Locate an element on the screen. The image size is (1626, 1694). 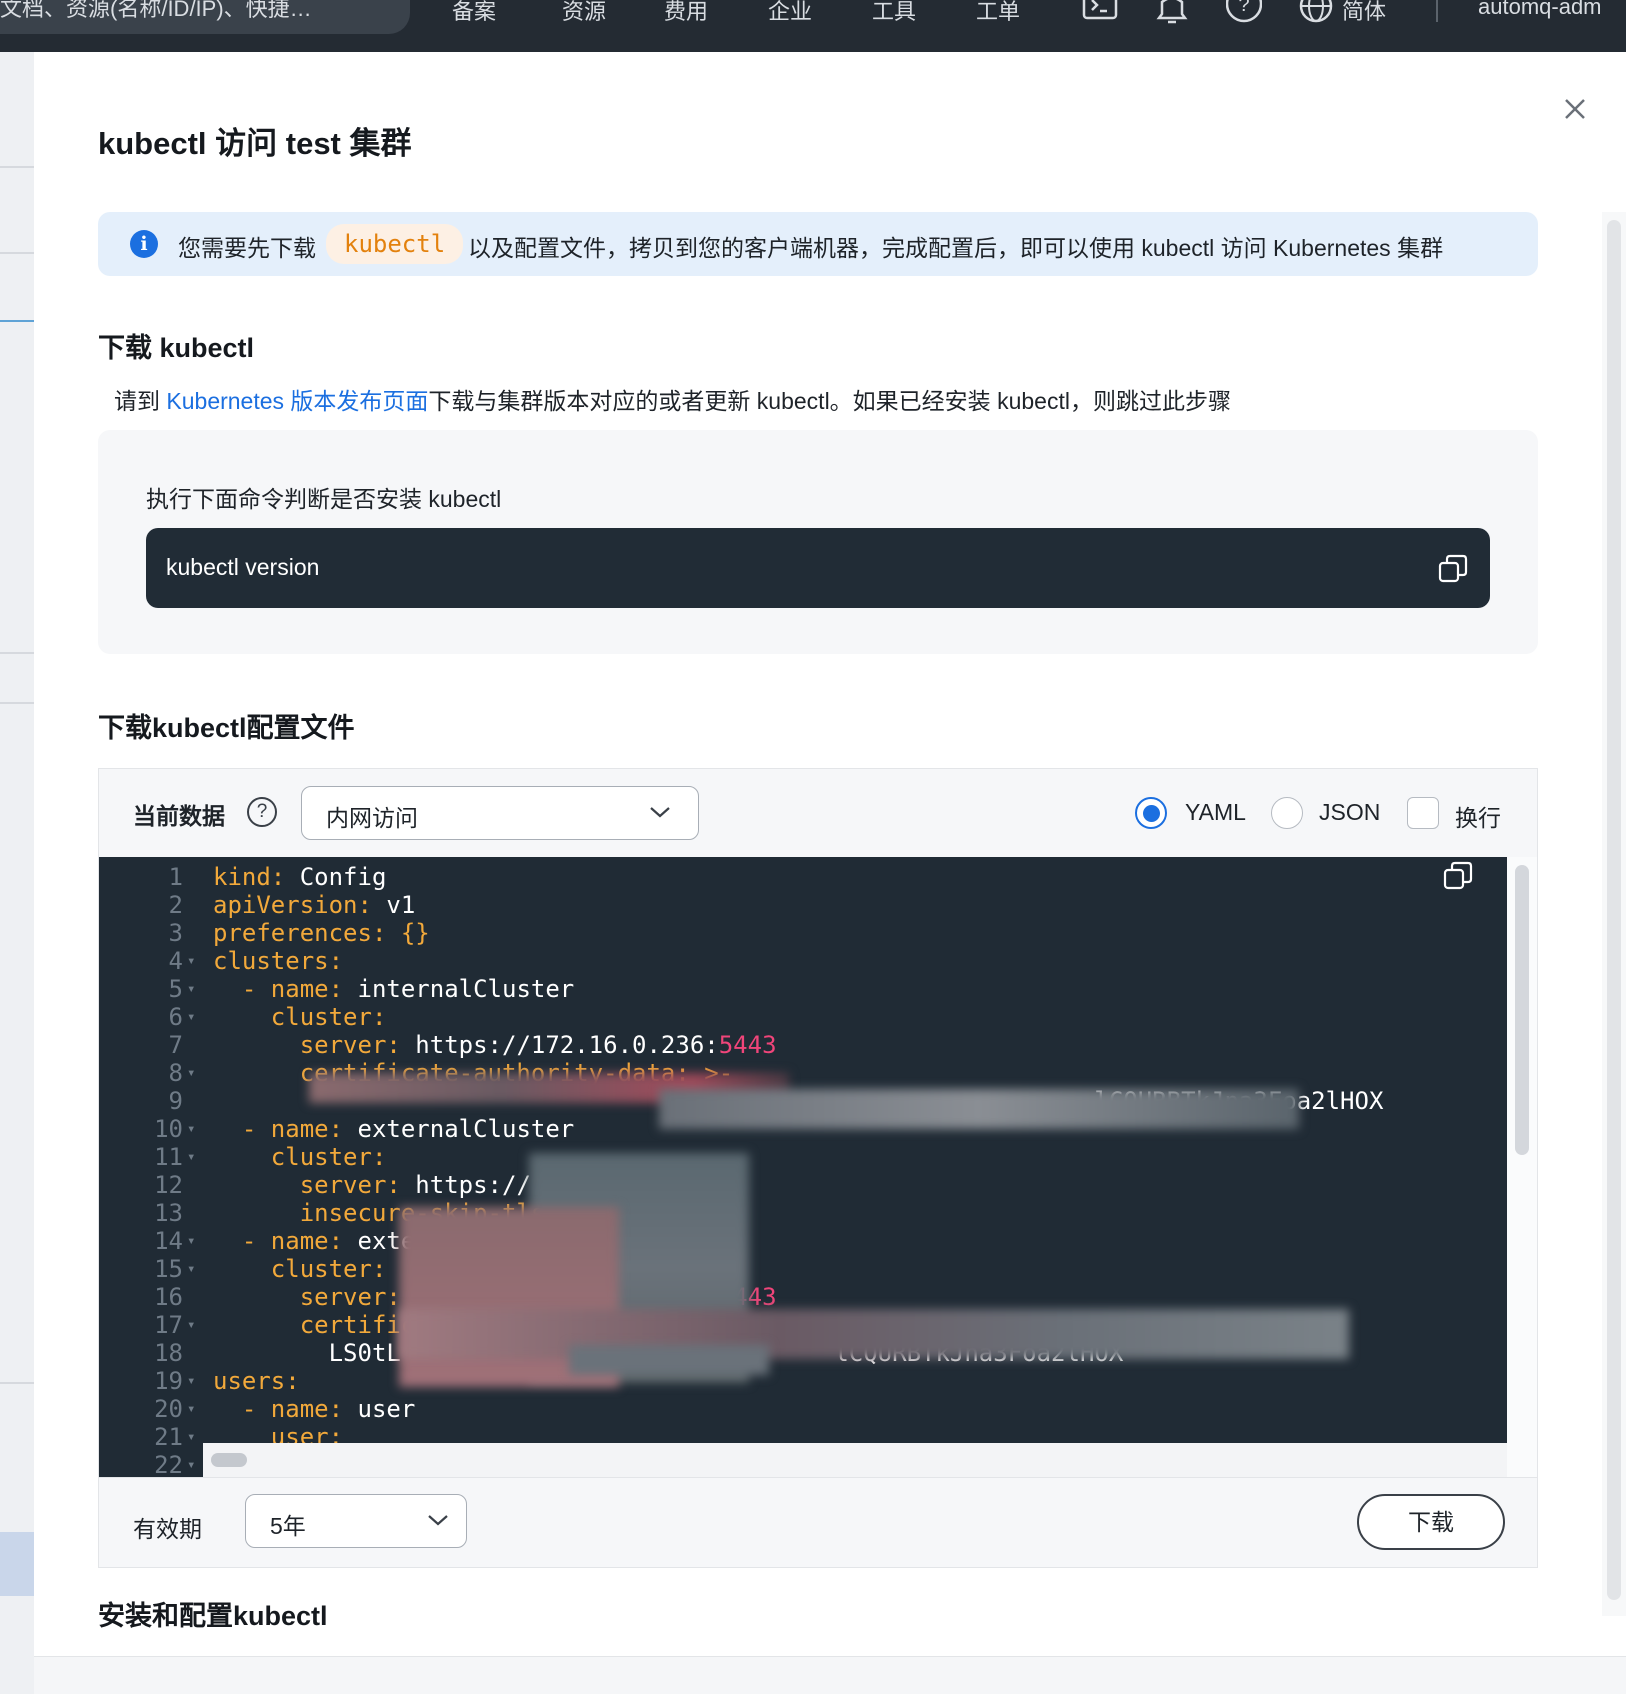
nav-item-tools: 工具 is located at coordinates (894, 13).